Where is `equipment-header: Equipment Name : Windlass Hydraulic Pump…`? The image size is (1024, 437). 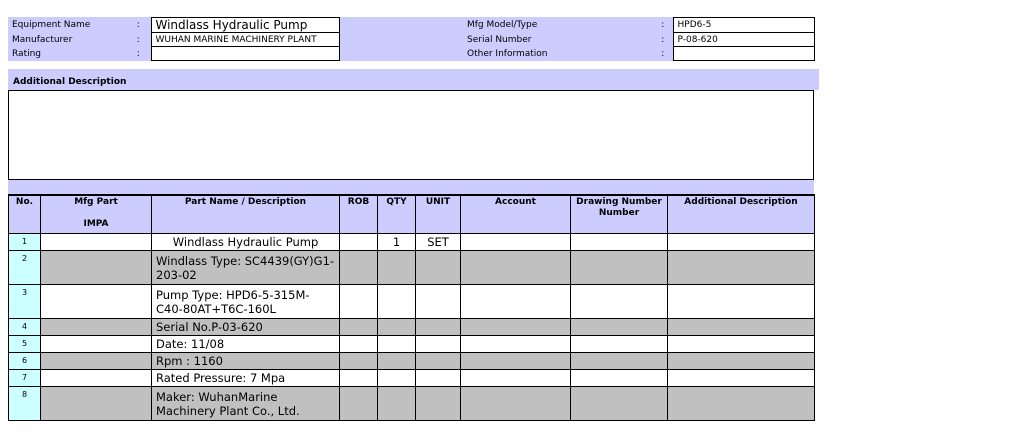
equipment-header: Equipment Name : Windlass Hydraulic Pump… is located at coordinates (411, 39).